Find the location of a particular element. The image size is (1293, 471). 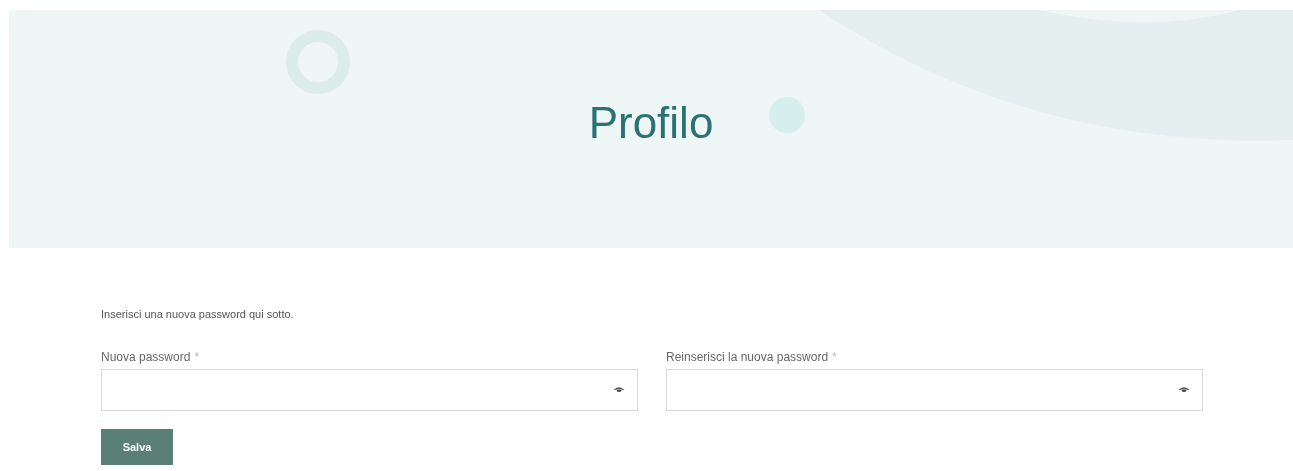

field-label: Nuova password is located at coordinates (146, 357).